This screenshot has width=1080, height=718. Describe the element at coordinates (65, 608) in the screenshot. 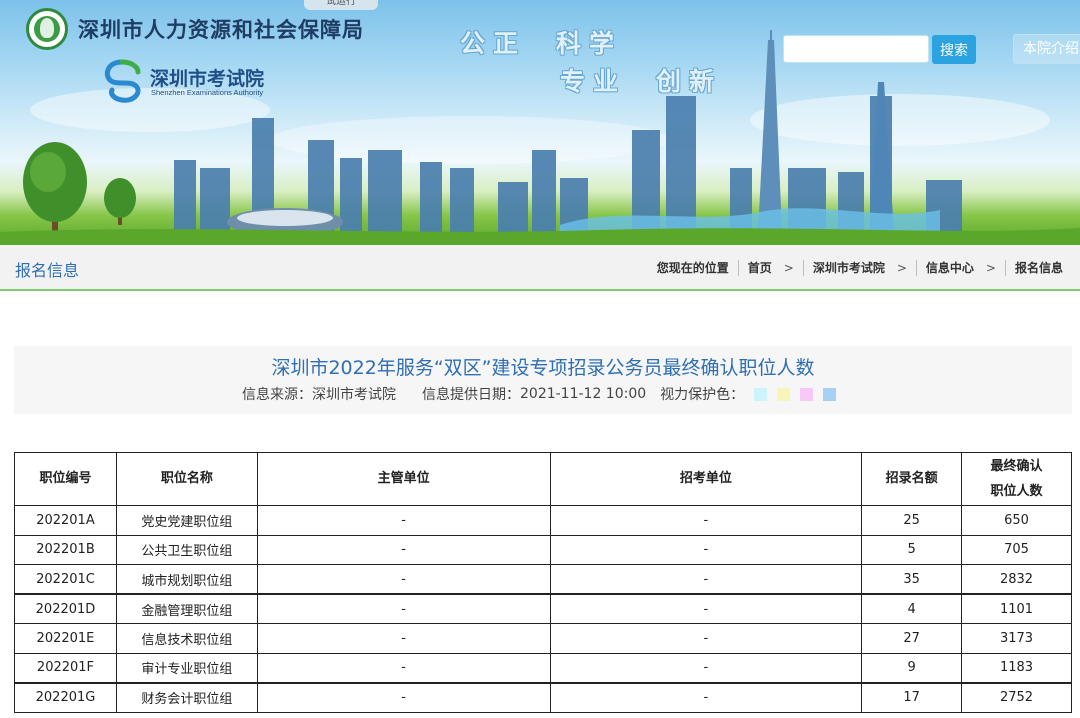

I see `cell-position-code: 202201D` at that location.